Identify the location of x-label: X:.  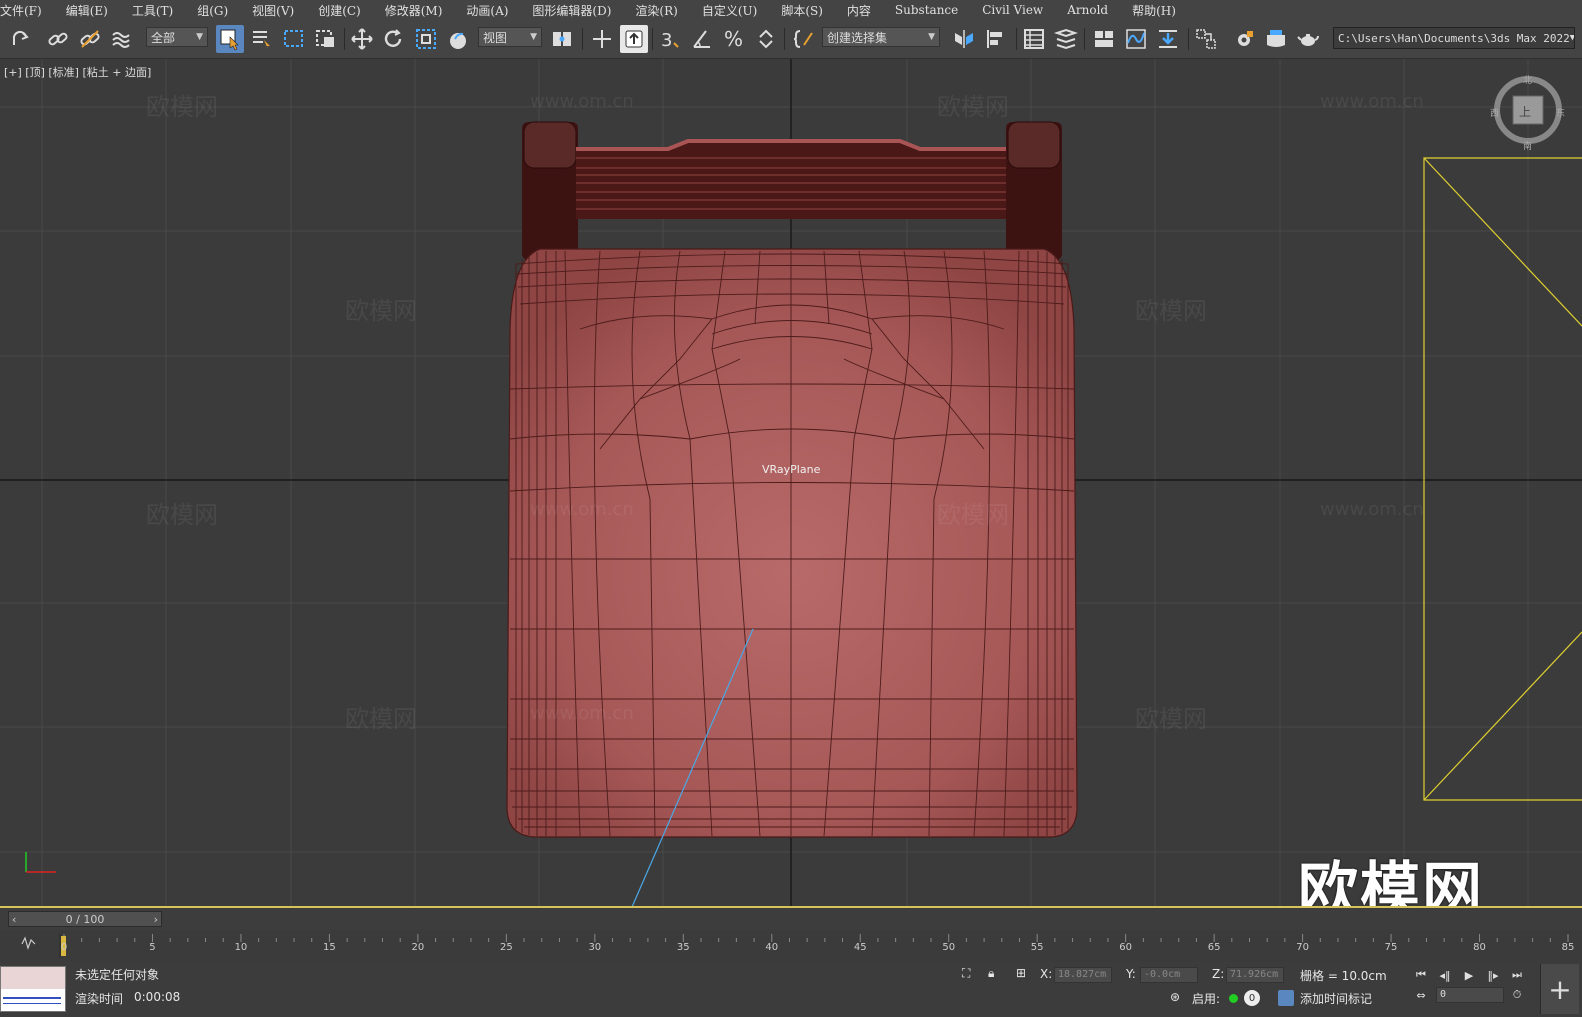
(1046, 974).